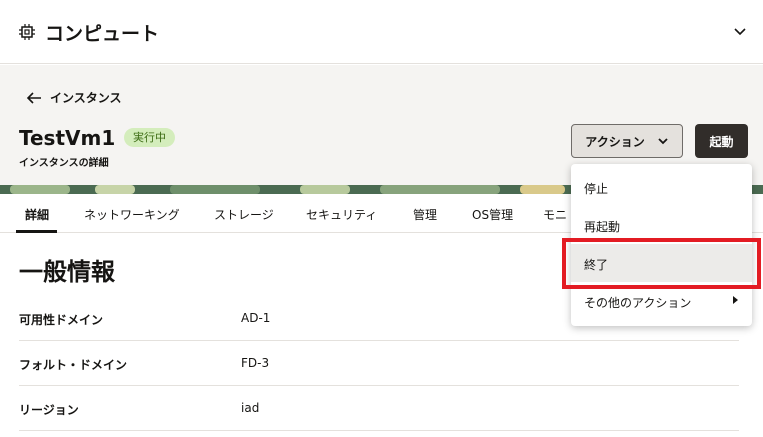 The height and width of the screenshot is (437, 763). I want to click on tab-security: セキュリティ, so click(341, 214).